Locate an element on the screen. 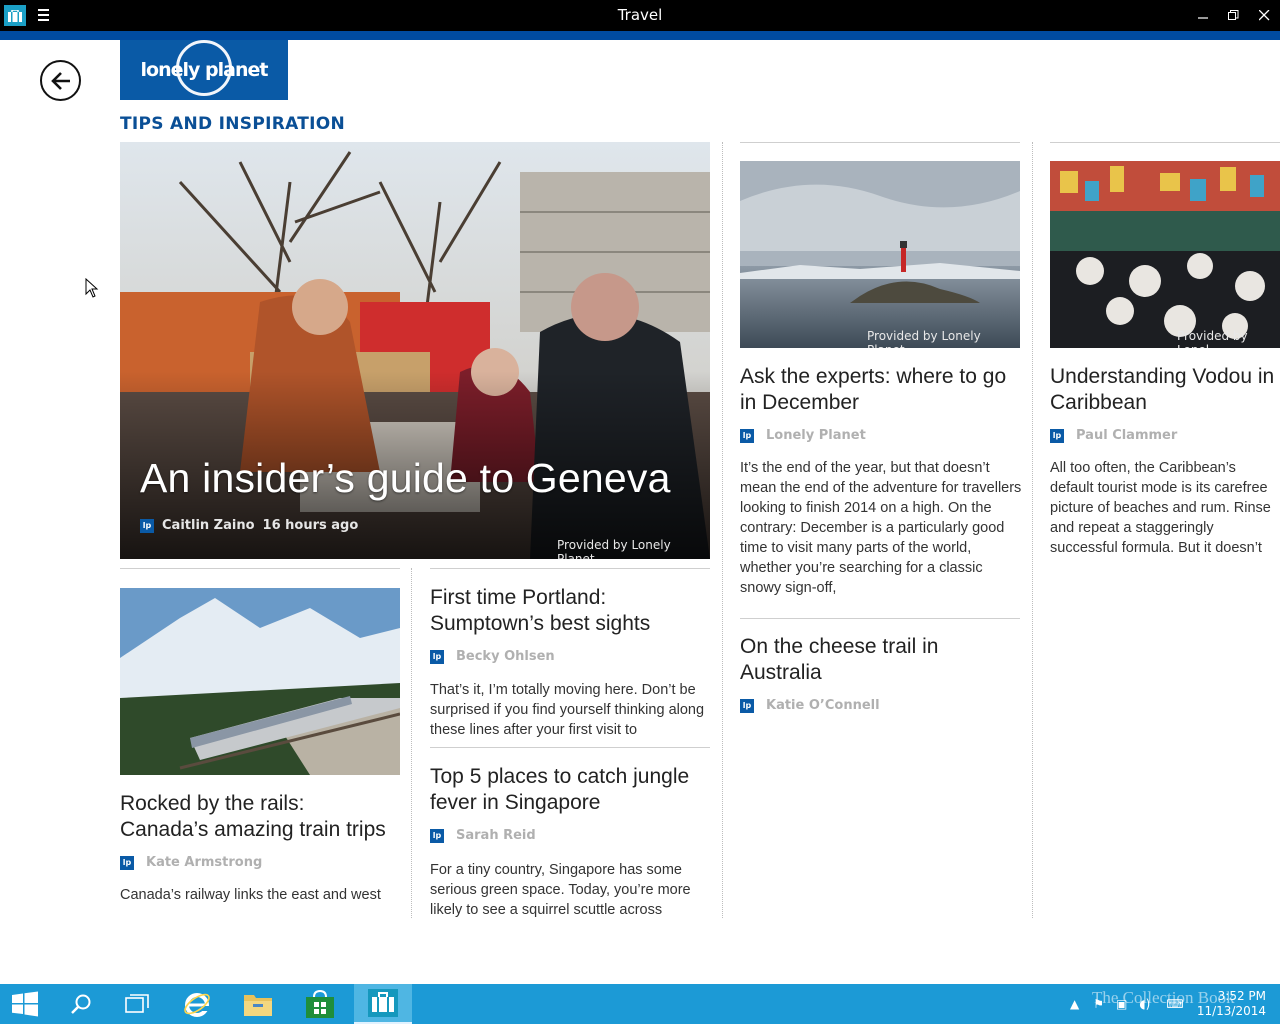  vodou-photo: Provided by Lonel is located at coordinates (1165, 254).